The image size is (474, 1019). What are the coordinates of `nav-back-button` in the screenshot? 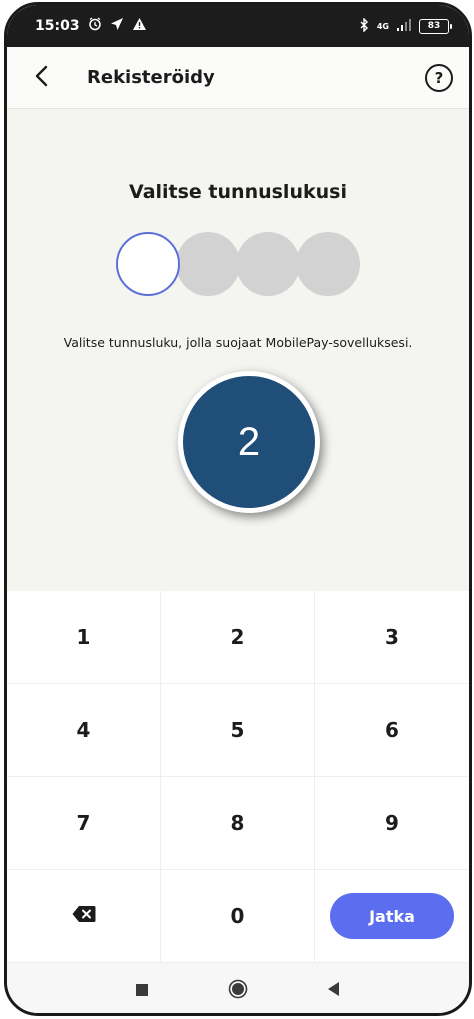 It's located at (334, 991).